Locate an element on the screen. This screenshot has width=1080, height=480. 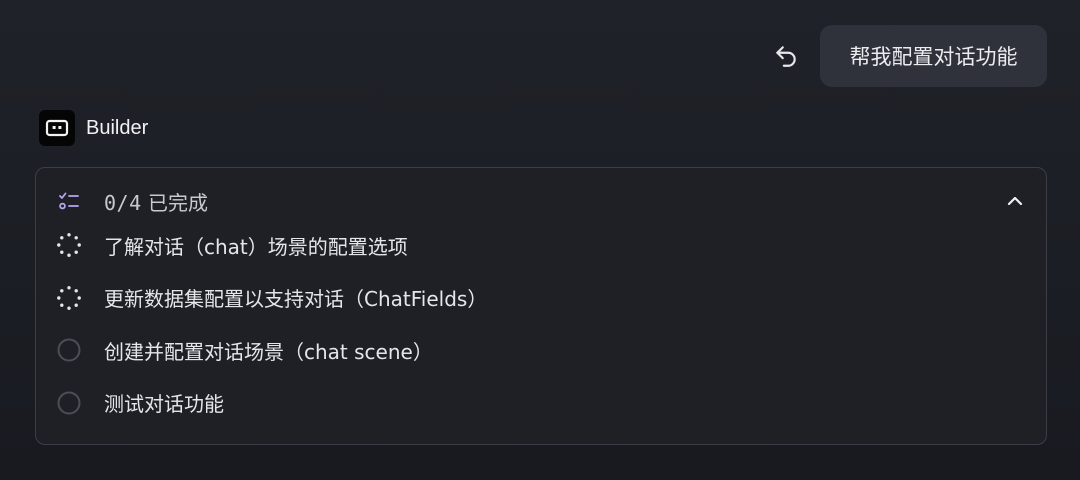
progress-text: 0/4 已完成 is located at coordinates (156, 201).